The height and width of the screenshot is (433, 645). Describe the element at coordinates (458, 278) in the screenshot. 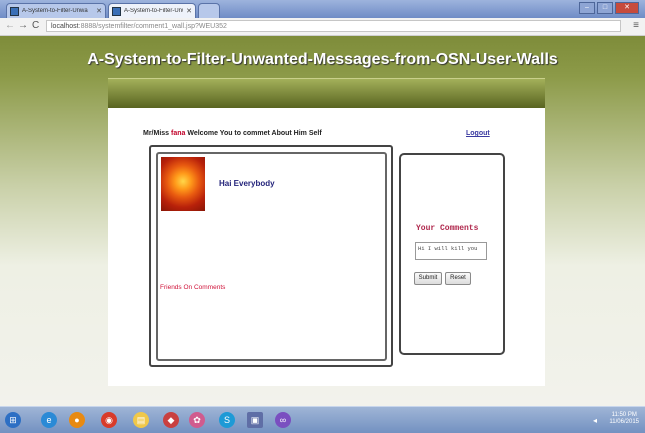

I see `reset-button: Reset` at that location.